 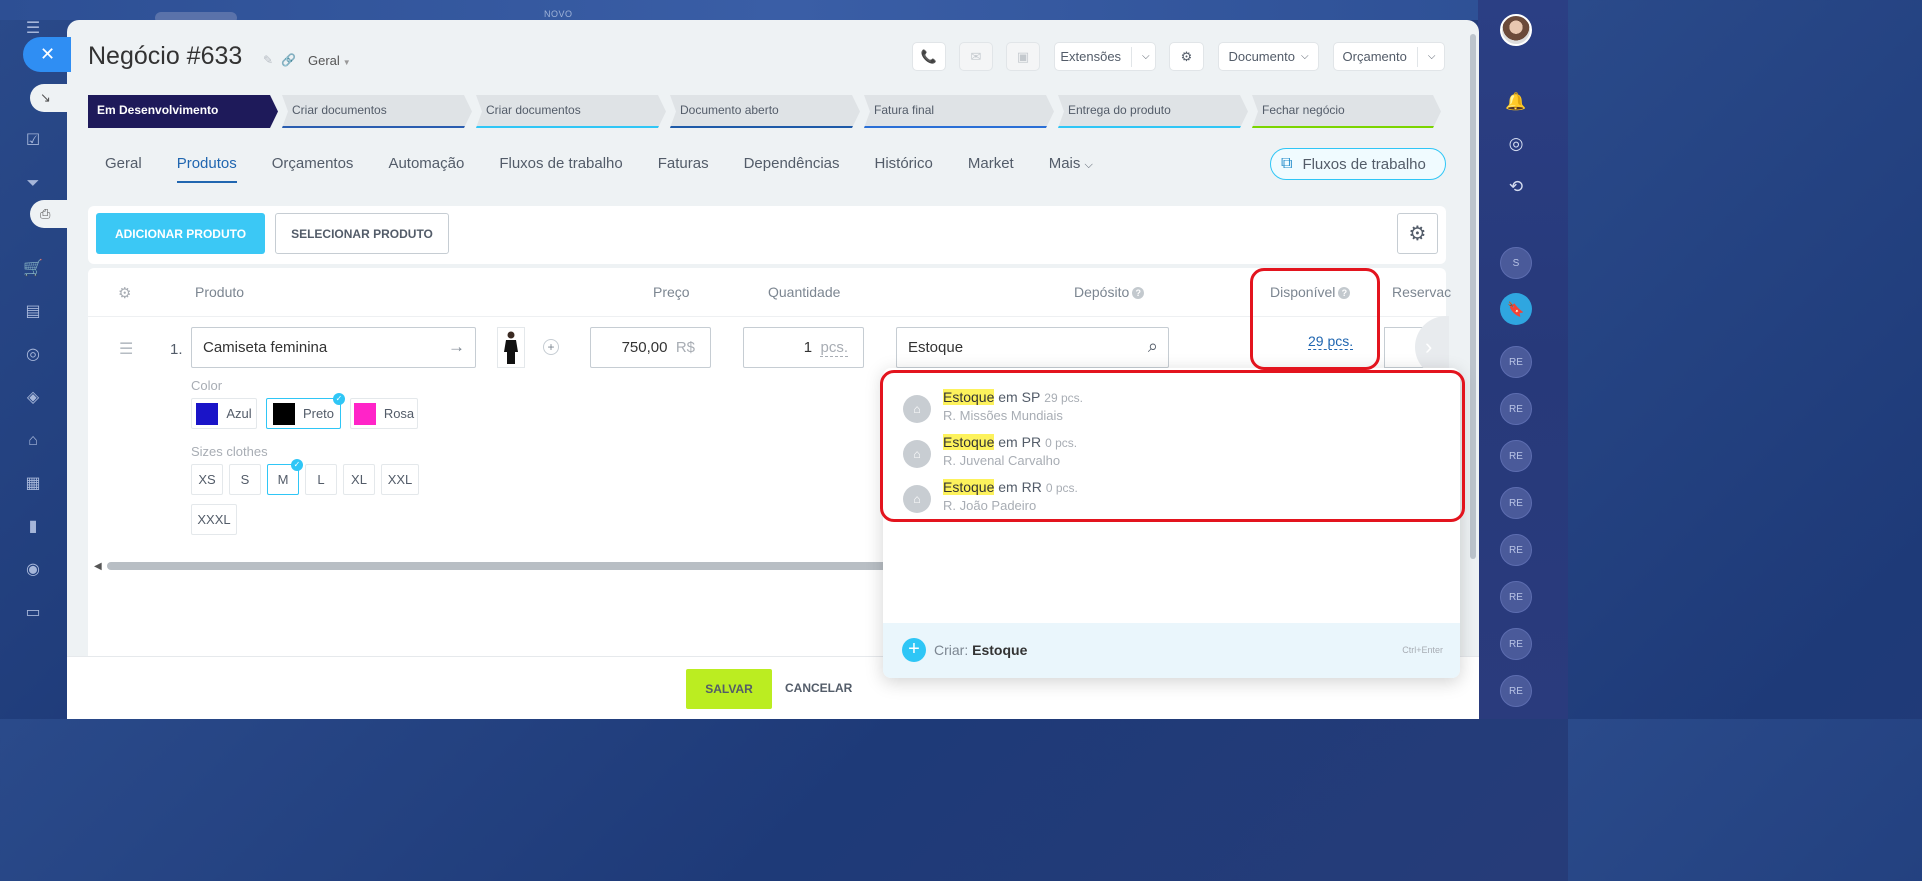 I want to click on tab-automacao: Automação, so click(x=426, y=169).